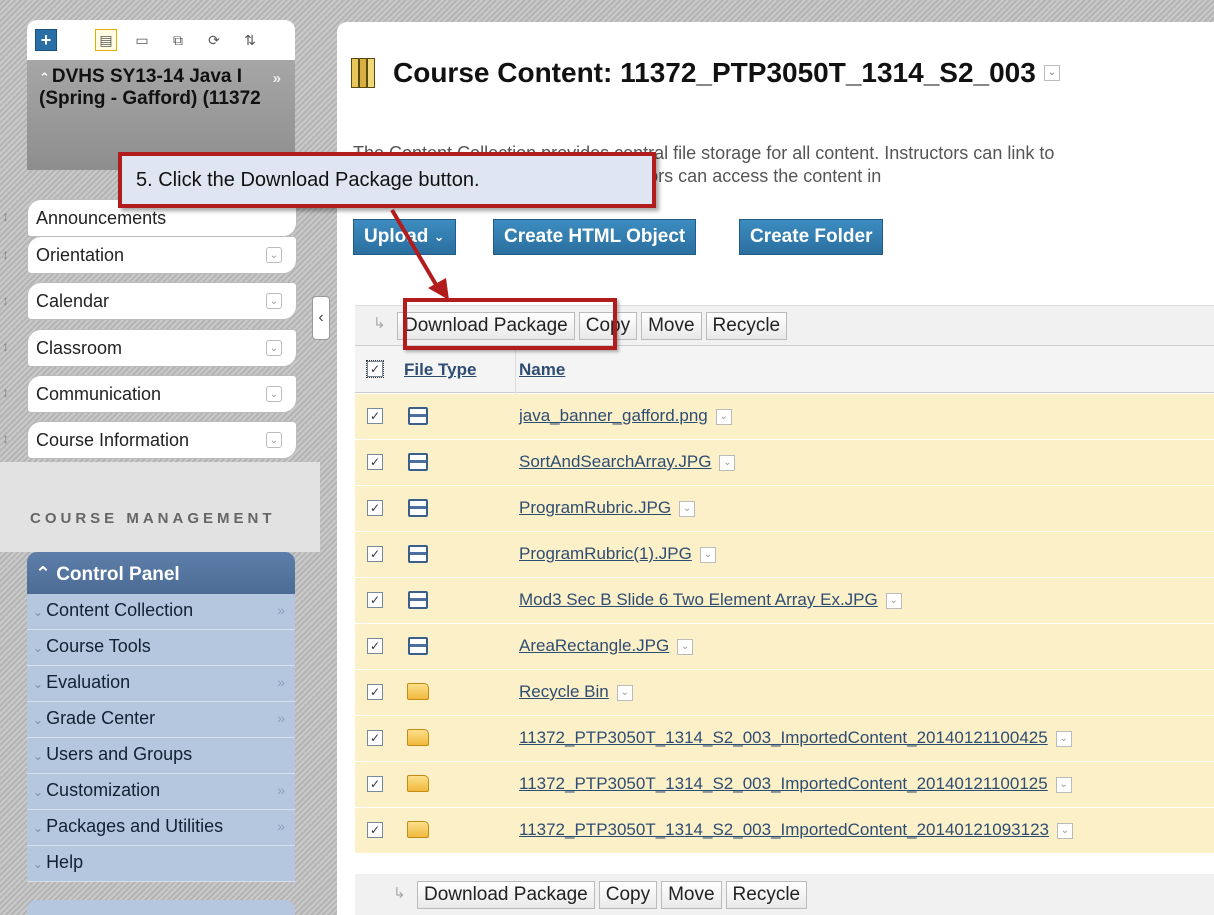 The width and height of the screenshot is (1214, 915). I want to click on callout-arrow, so click(419, 254).